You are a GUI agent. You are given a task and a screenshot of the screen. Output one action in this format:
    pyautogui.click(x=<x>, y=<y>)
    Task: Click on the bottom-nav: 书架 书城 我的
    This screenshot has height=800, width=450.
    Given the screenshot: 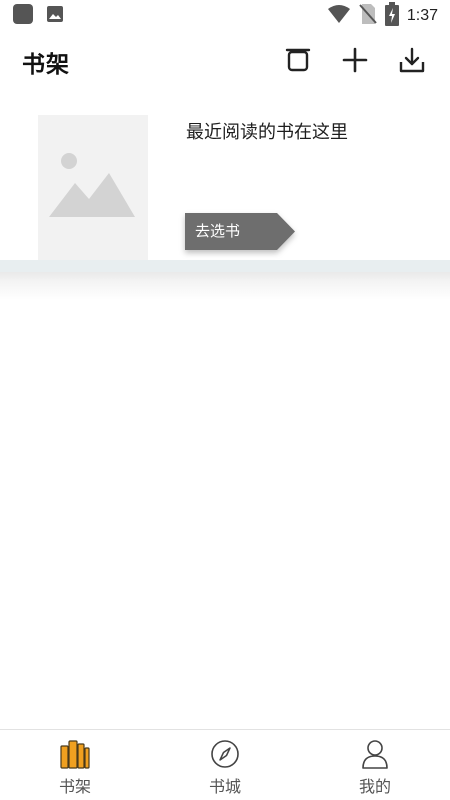 What is the action you would take?
    pyautogui.click(x=225, y=764)
    